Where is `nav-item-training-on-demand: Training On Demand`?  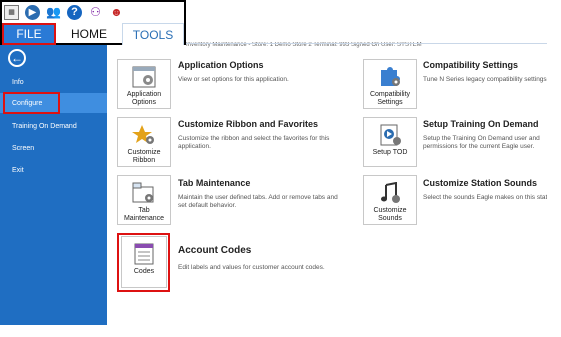
nav-item-training-on-demand: Training On Demand is located at coordinates (53, 126).